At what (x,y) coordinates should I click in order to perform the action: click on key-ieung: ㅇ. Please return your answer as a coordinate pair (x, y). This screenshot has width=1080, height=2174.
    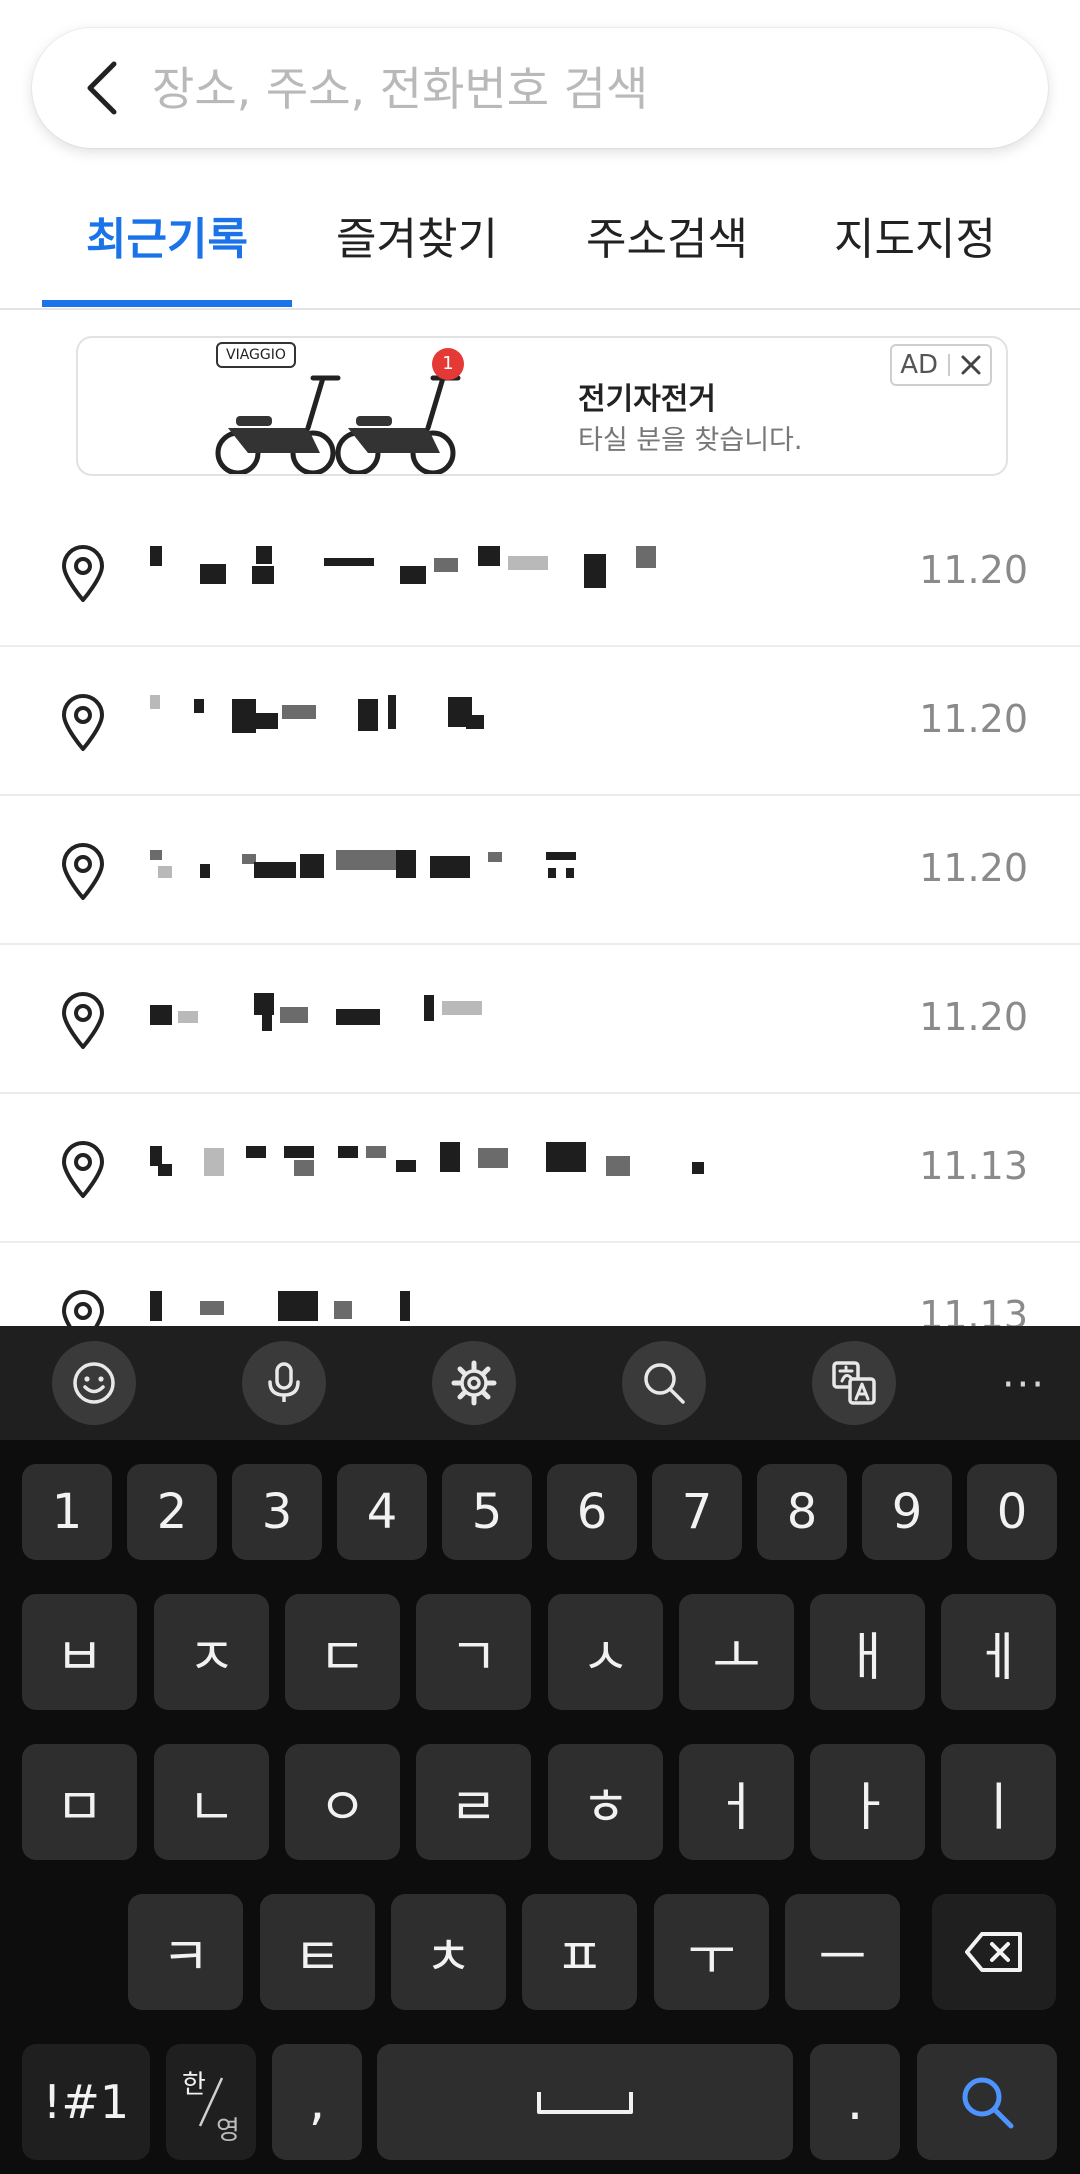
    Looking at the image, I should click on (342, 1802).